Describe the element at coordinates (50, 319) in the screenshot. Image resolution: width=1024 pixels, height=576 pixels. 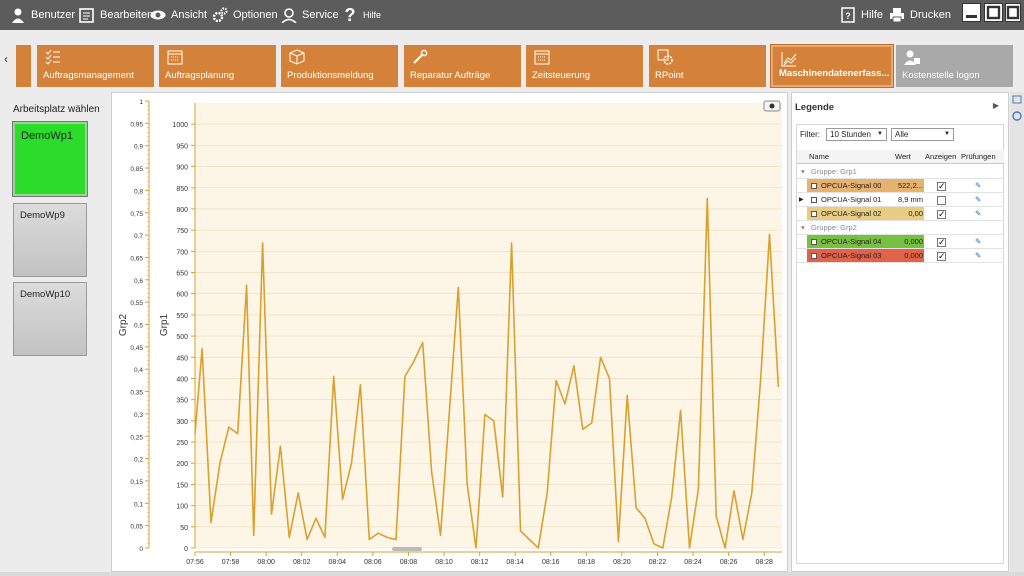
I see `workstation-demowp10: DemoWp10` at that location.